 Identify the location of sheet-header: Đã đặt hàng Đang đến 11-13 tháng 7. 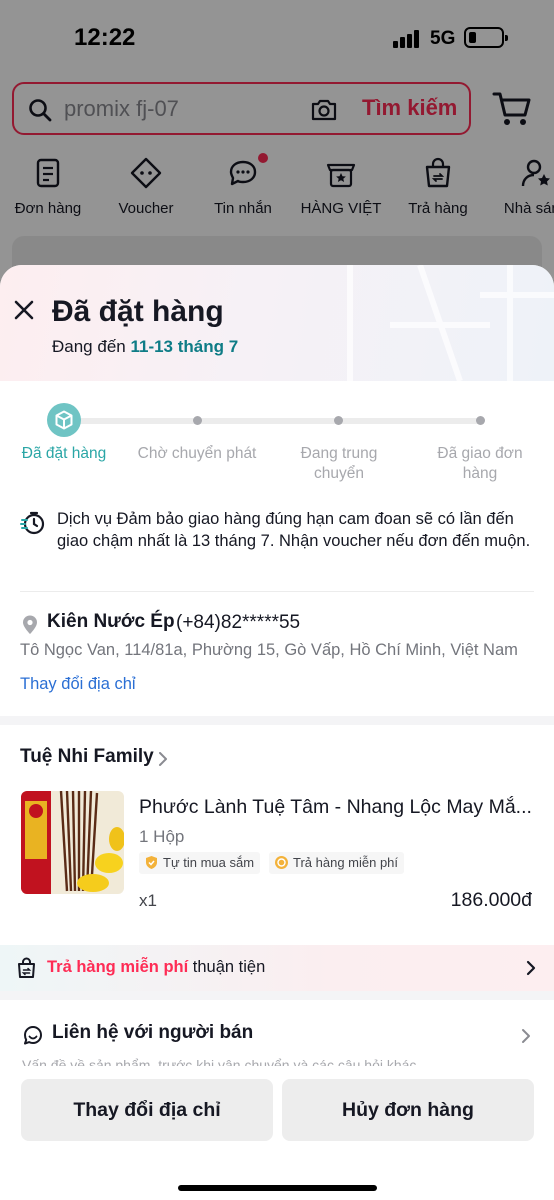
(277, 323).